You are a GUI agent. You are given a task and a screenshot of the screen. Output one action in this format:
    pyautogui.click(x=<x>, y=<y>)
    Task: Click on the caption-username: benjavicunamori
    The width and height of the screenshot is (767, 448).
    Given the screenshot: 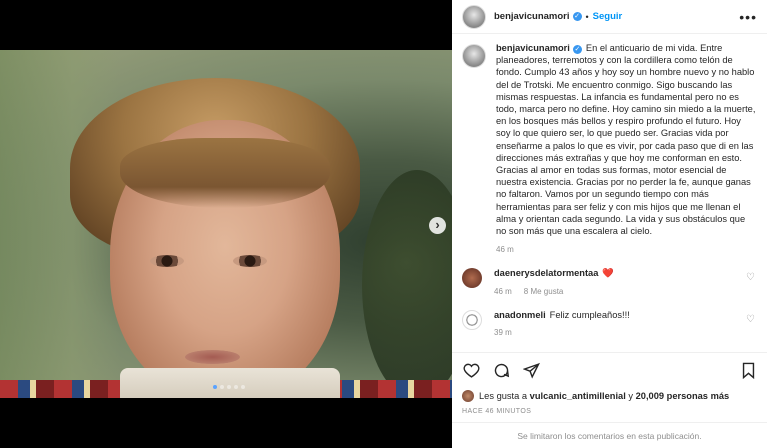 What is the action you would take?
    pyautogui.click(x=533, y=48)
    